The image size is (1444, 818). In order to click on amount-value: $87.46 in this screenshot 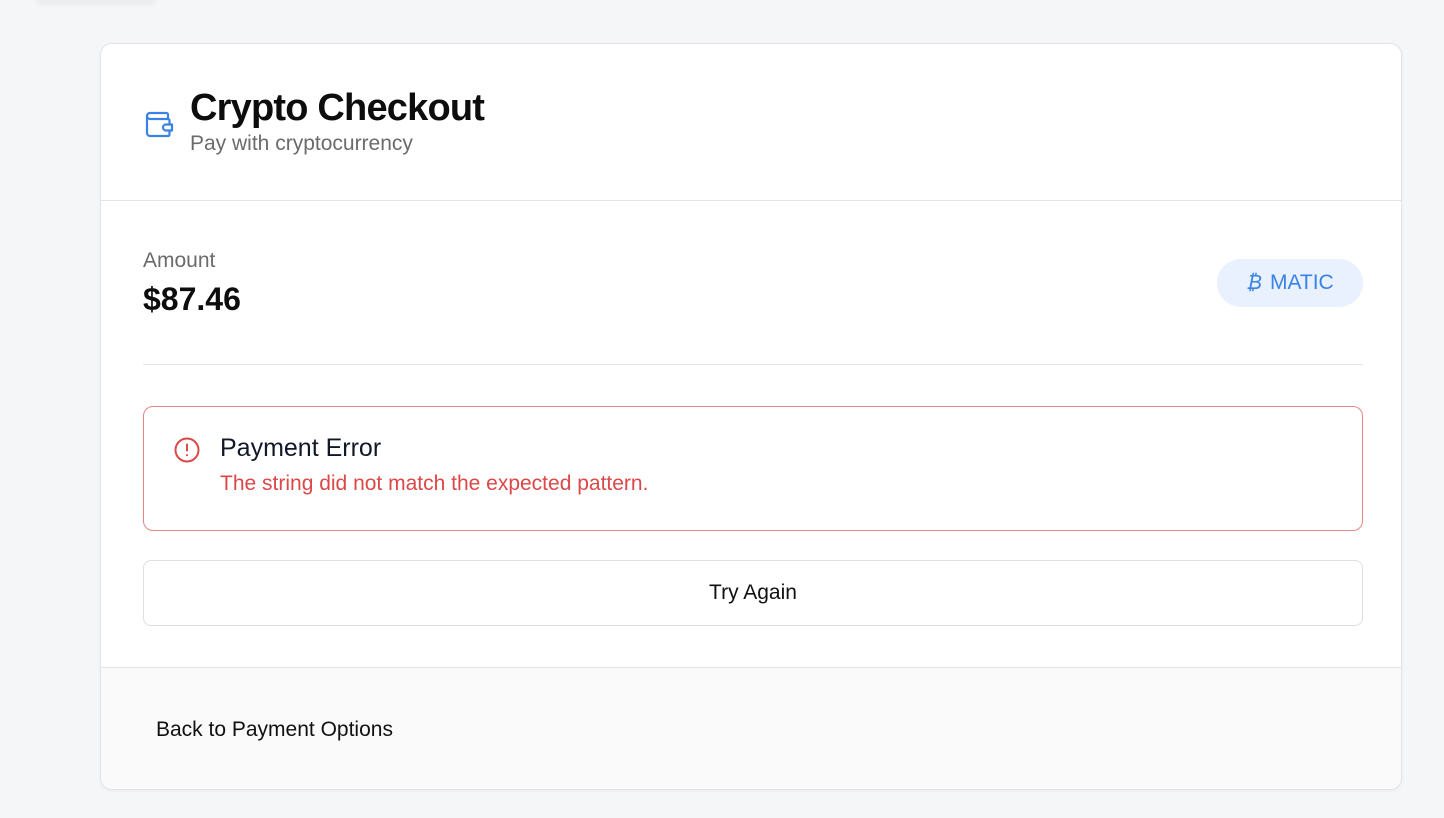, I will do `click(192, 299)`.